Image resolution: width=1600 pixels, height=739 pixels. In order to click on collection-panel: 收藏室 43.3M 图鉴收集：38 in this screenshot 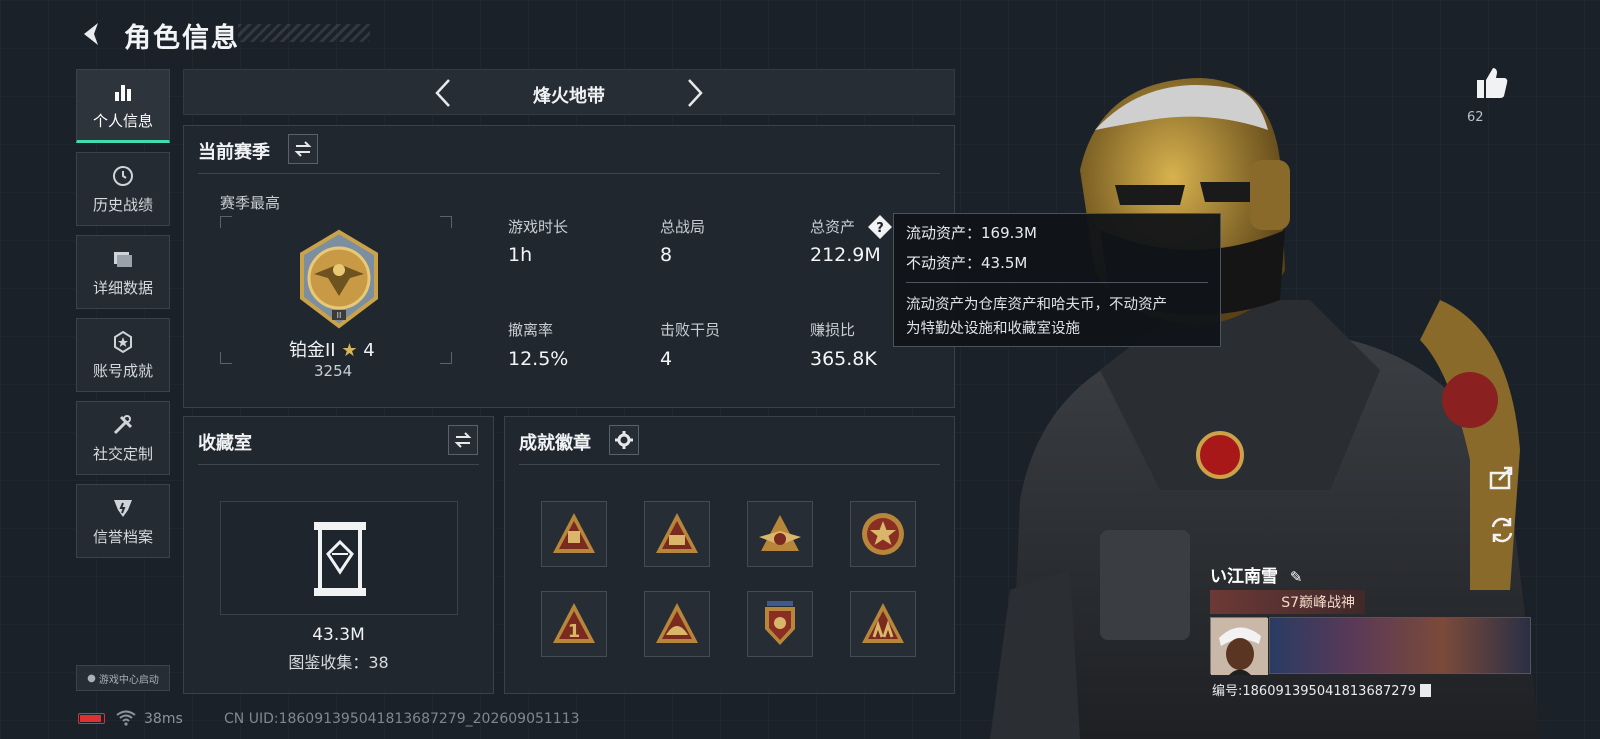, I will do `click(338, 555)`.